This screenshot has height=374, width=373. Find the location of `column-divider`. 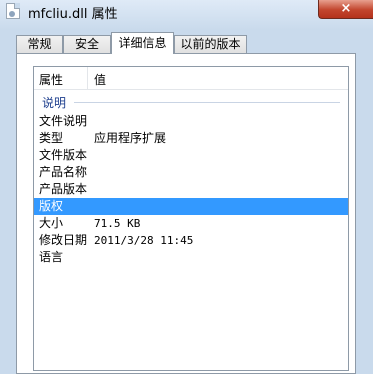

column-divider is located at coordinates (87, 78).